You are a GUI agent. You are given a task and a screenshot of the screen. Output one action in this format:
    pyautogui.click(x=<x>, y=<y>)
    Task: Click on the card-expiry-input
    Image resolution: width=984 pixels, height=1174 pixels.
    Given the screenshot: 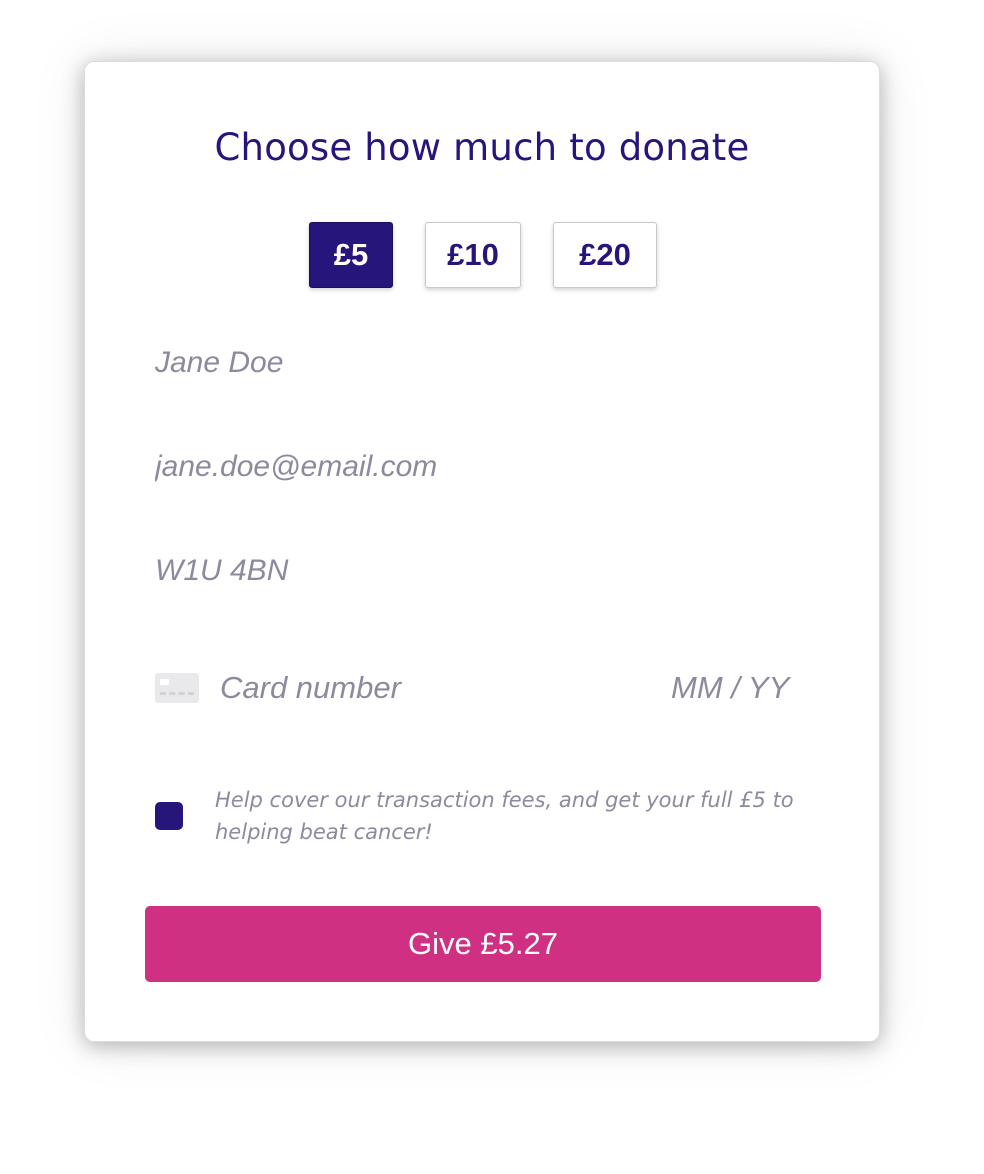 What is the action you would take?
    pyautogui.click(x=741, y=688)
    